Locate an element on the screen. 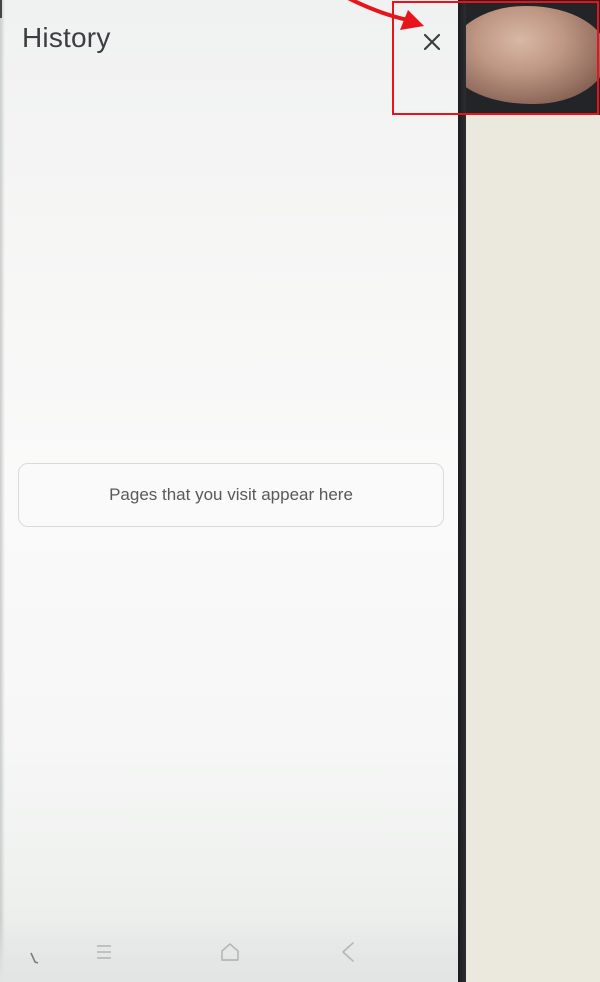 The image size is (600, 982). pen-icon is located at coordinates (34, 958).